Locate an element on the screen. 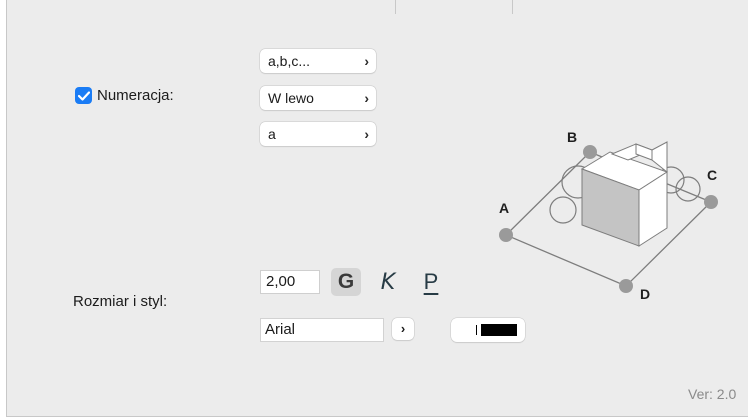 The height and width of the screenshot is (417, 748). color-swatch is located at coordinates (499, 330).